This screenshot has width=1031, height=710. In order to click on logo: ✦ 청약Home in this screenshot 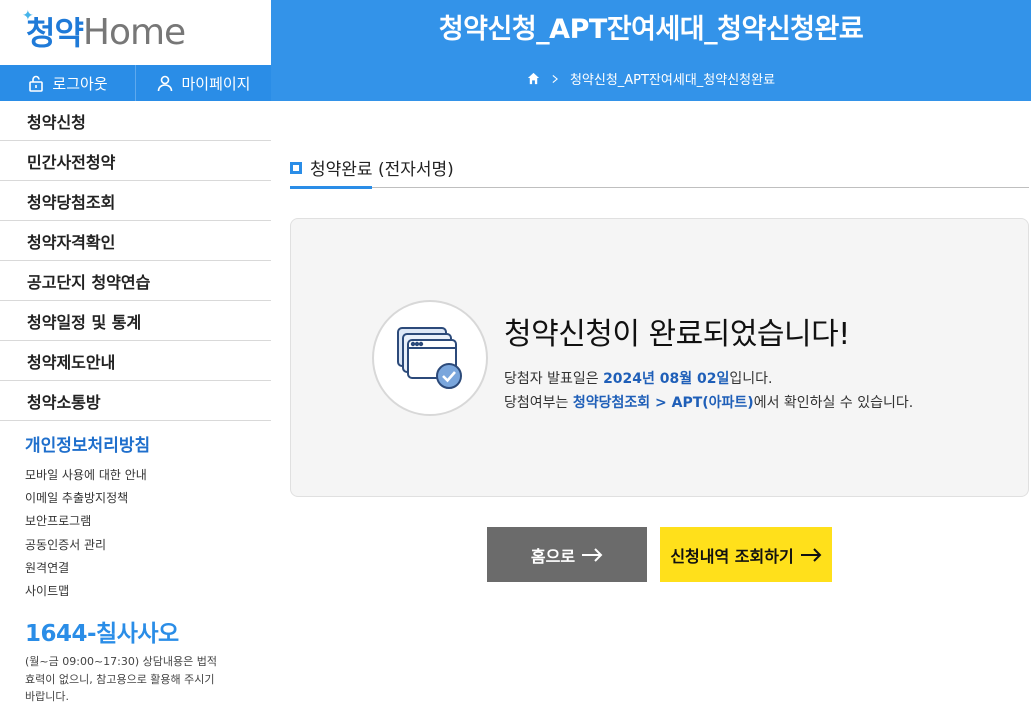, I will do `click(135, 32)`.